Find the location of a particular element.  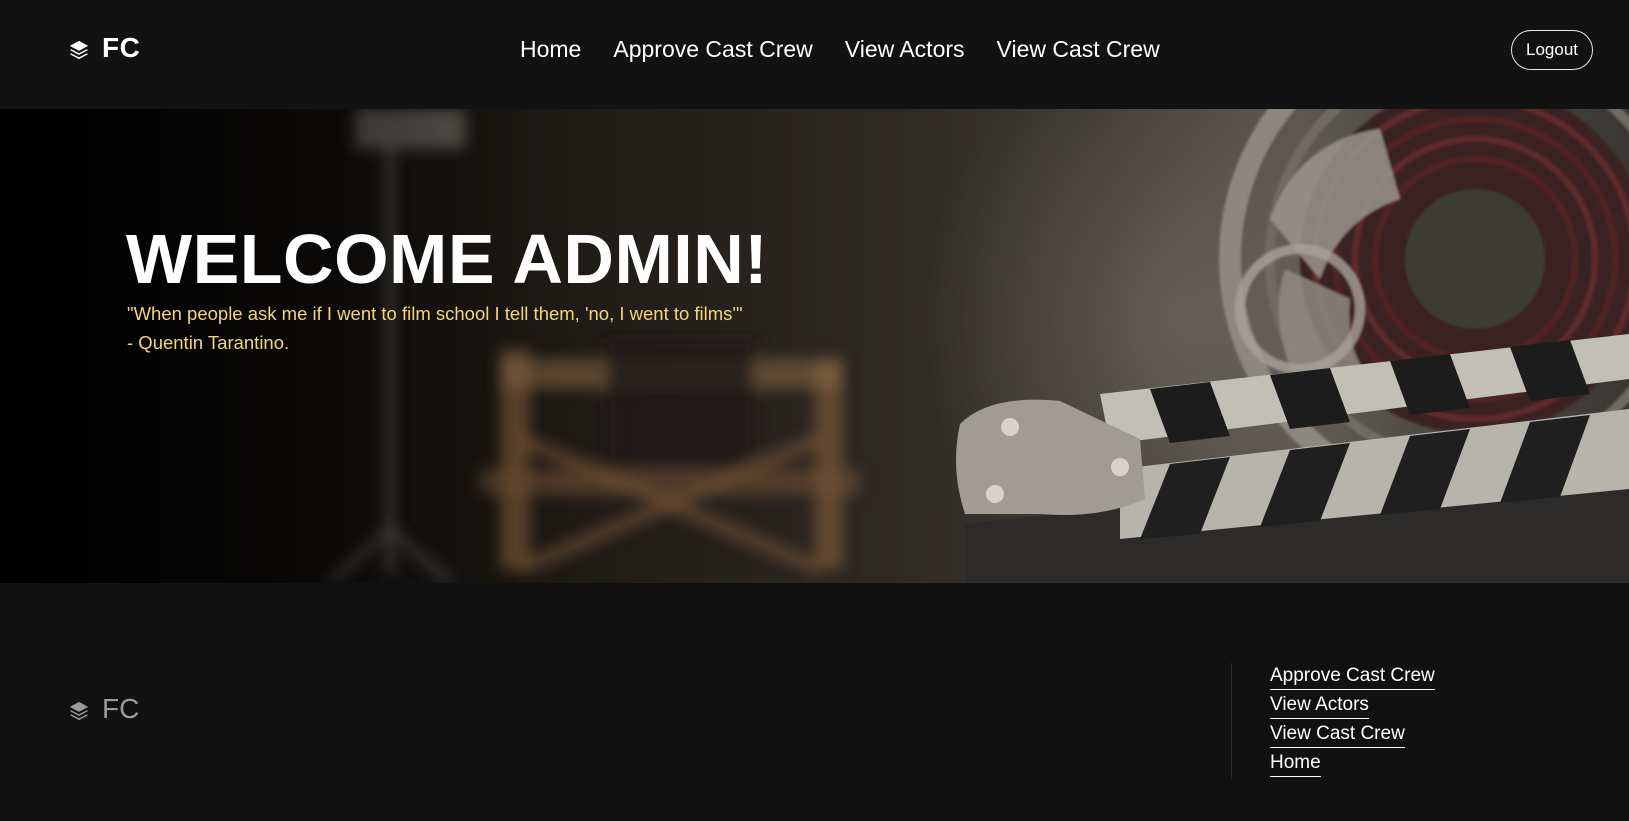

brand-logo-link: FC is located at coordinates (104, 48).